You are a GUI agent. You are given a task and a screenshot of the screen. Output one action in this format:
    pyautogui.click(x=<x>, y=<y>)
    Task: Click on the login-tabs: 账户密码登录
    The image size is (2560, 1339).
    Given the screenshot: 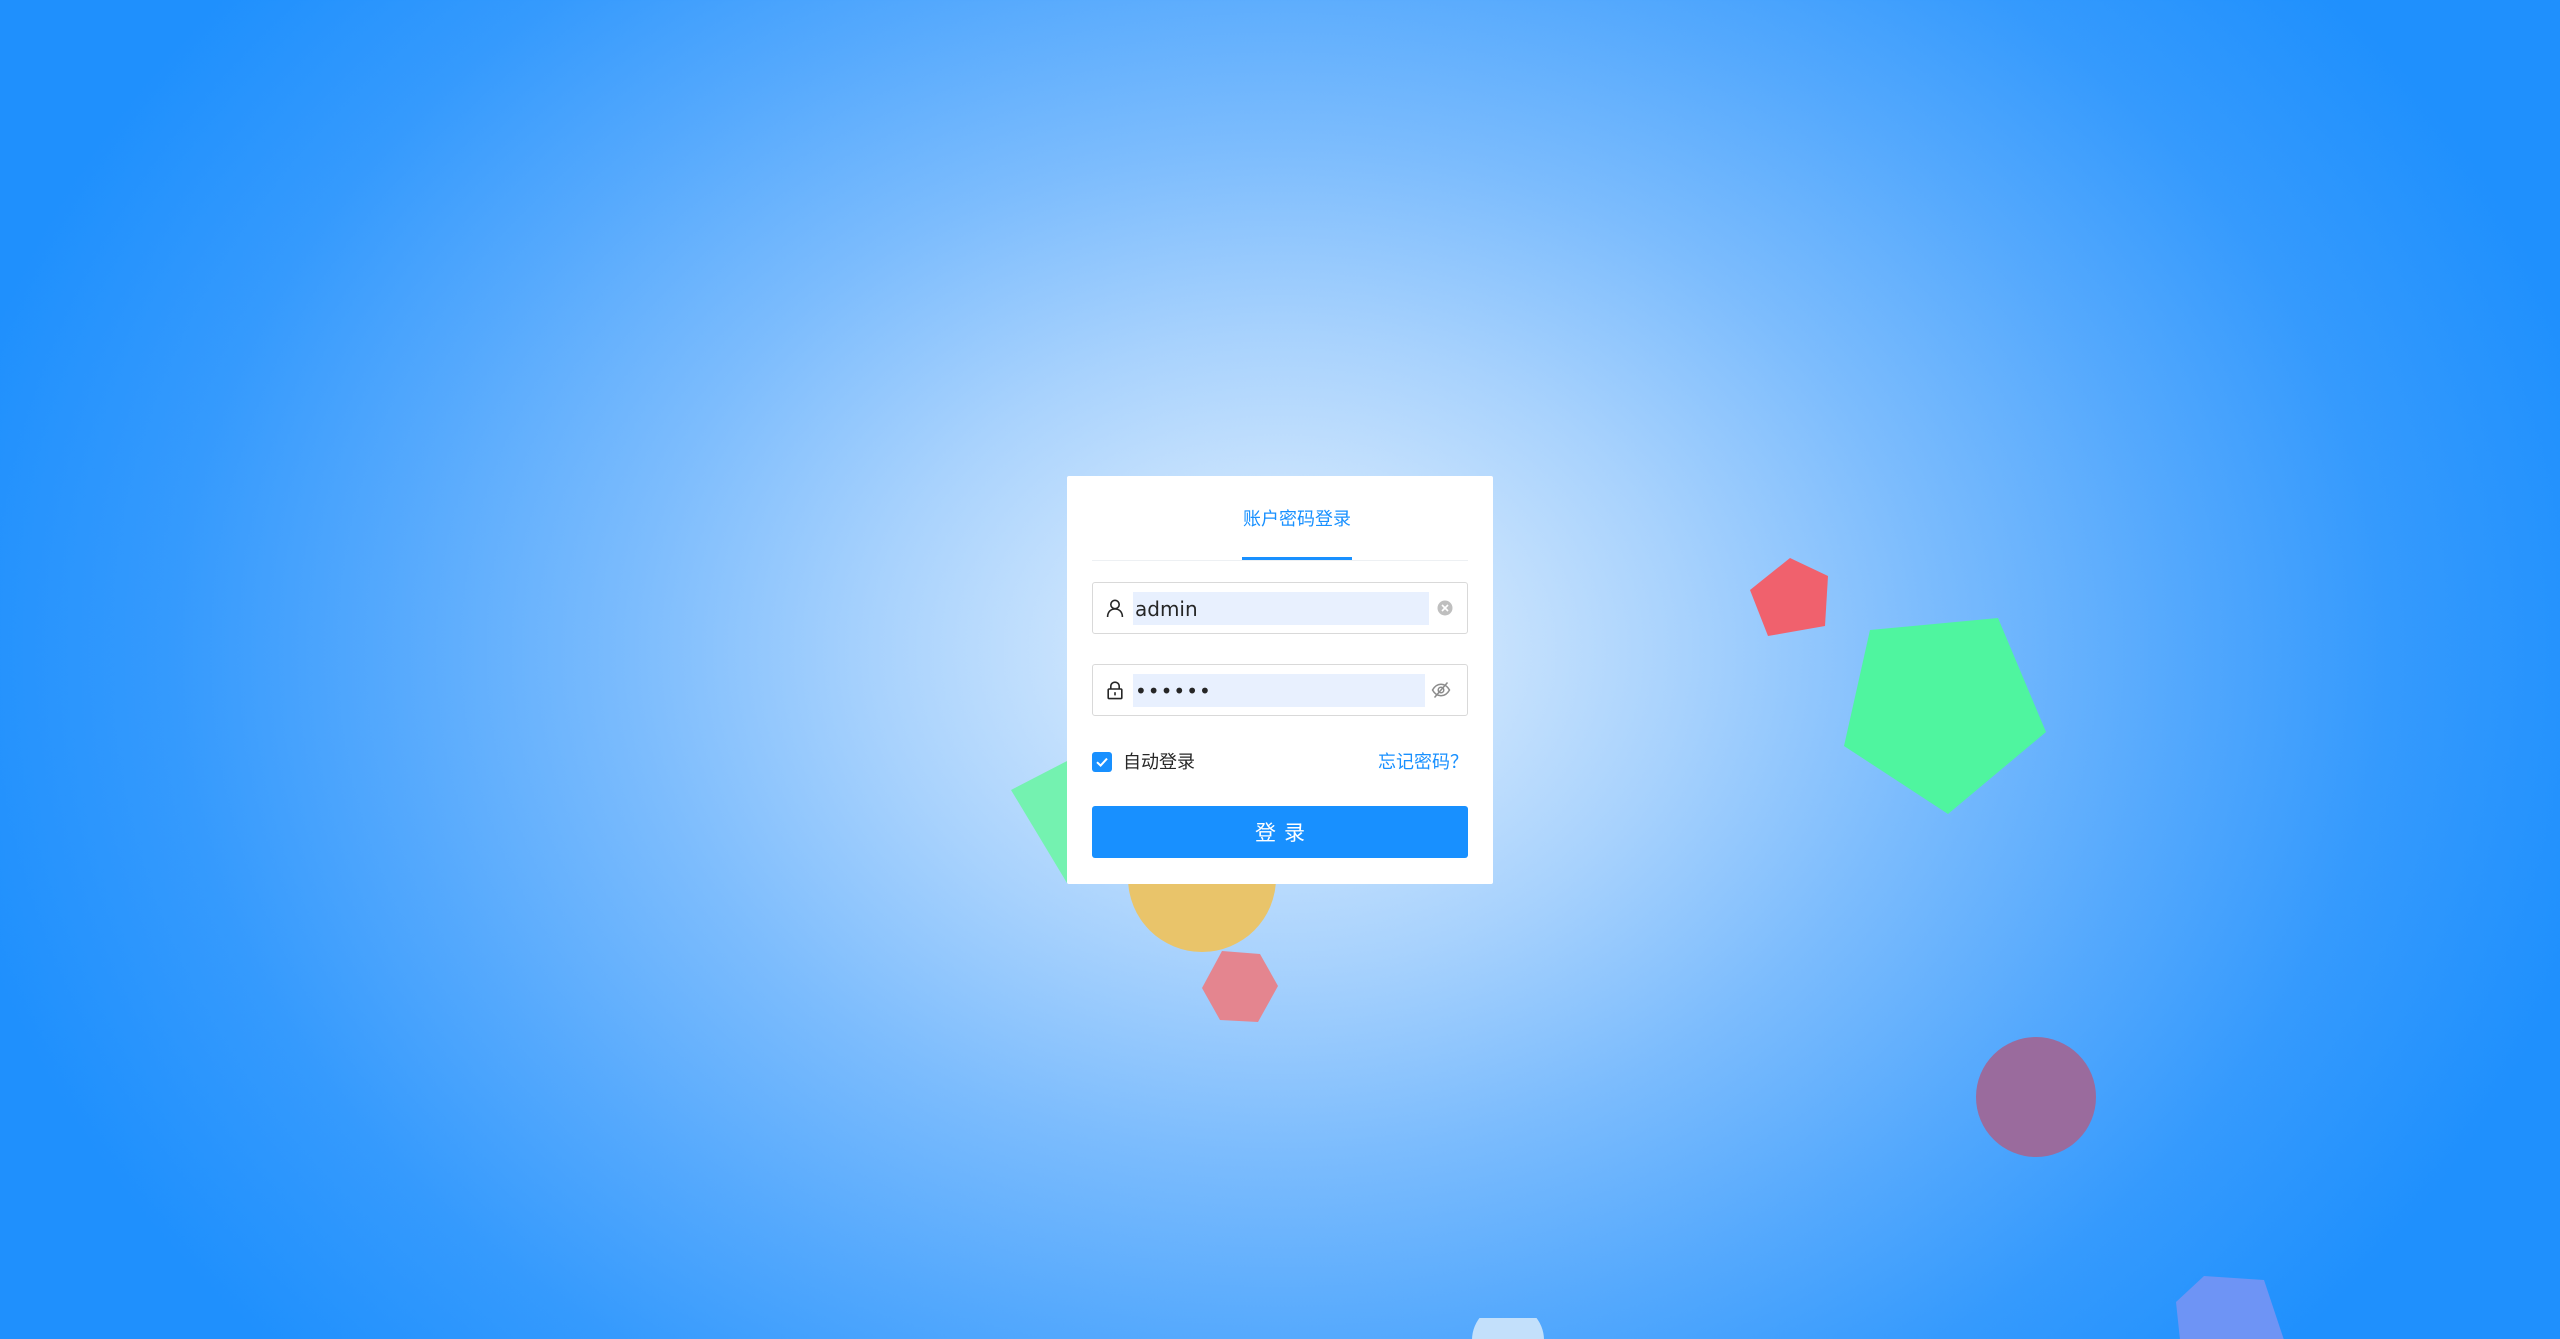 What is the action you would take?
    pyautogui.click(x=1280, y=518)
    